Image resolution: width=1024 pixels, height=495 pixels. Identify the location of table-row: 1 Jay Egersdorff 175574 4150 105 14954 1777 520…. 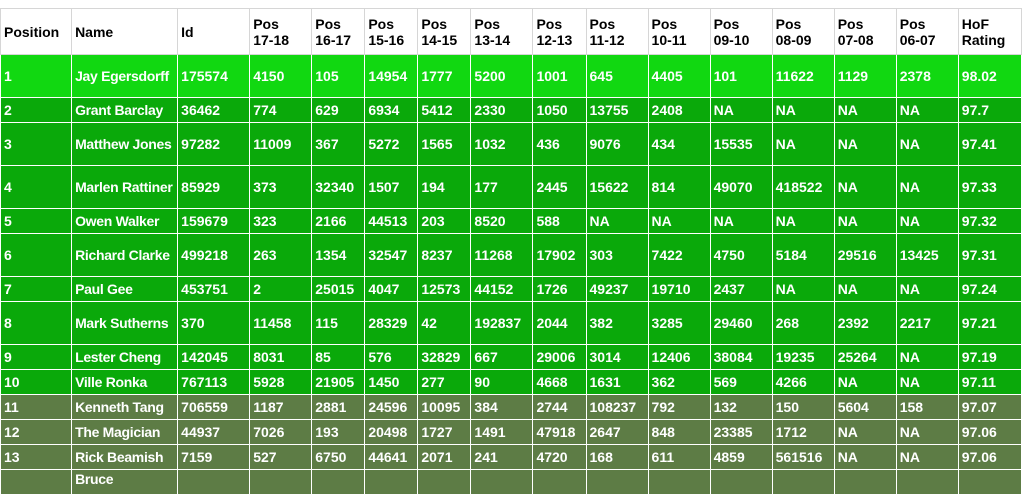
(511, 76).